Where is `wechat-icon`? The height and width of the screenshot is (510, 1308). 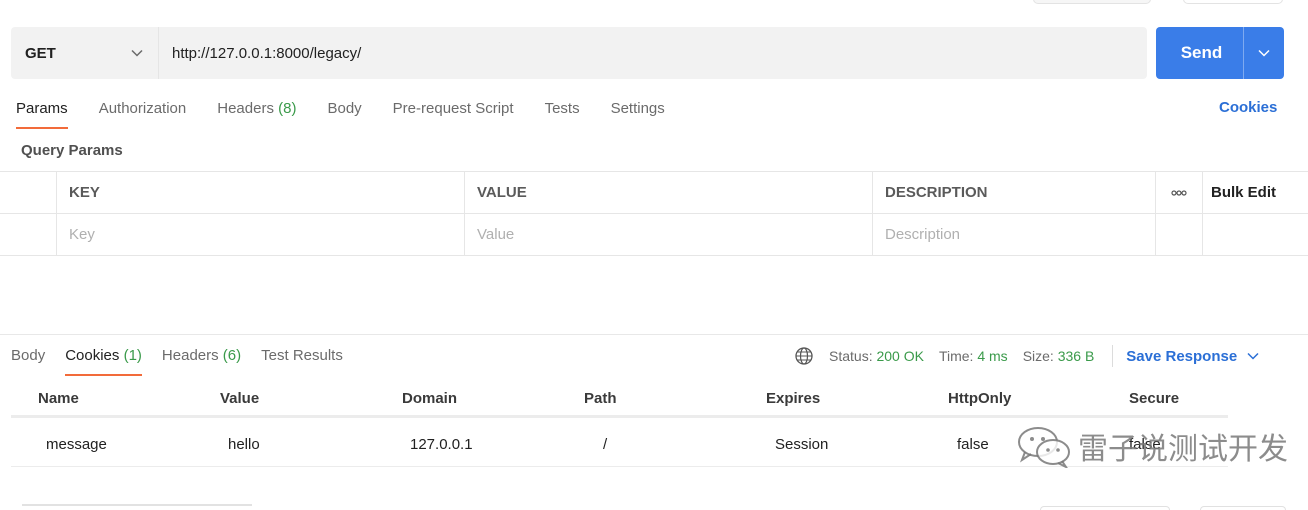
wechat-icon is located at coordinates (1044, 447).